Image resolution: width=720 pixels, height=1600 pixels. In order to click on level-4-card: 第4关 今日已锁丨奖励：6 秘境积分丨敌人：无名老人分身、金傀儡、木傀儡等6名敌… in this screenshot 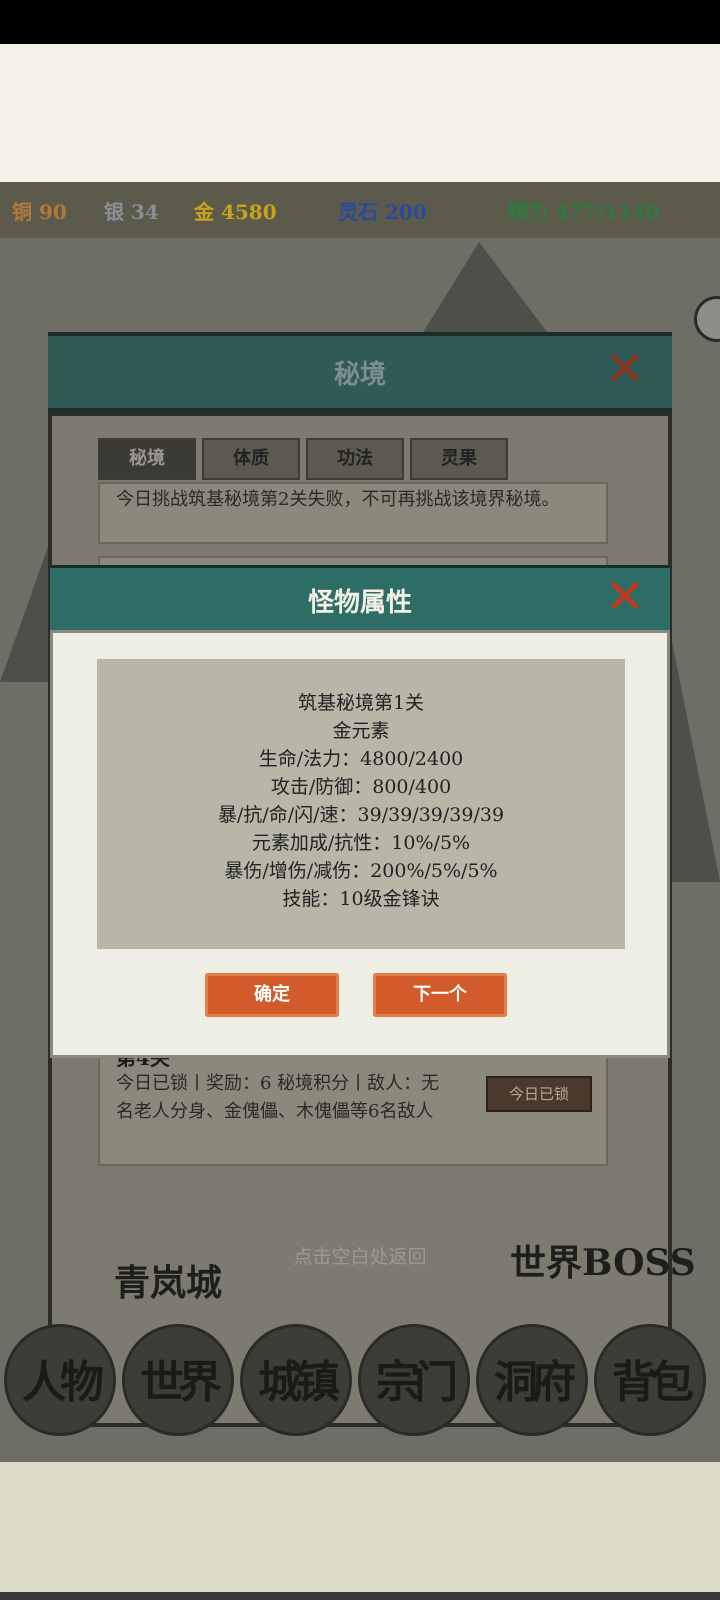, I will do `click(353, 1106)`.